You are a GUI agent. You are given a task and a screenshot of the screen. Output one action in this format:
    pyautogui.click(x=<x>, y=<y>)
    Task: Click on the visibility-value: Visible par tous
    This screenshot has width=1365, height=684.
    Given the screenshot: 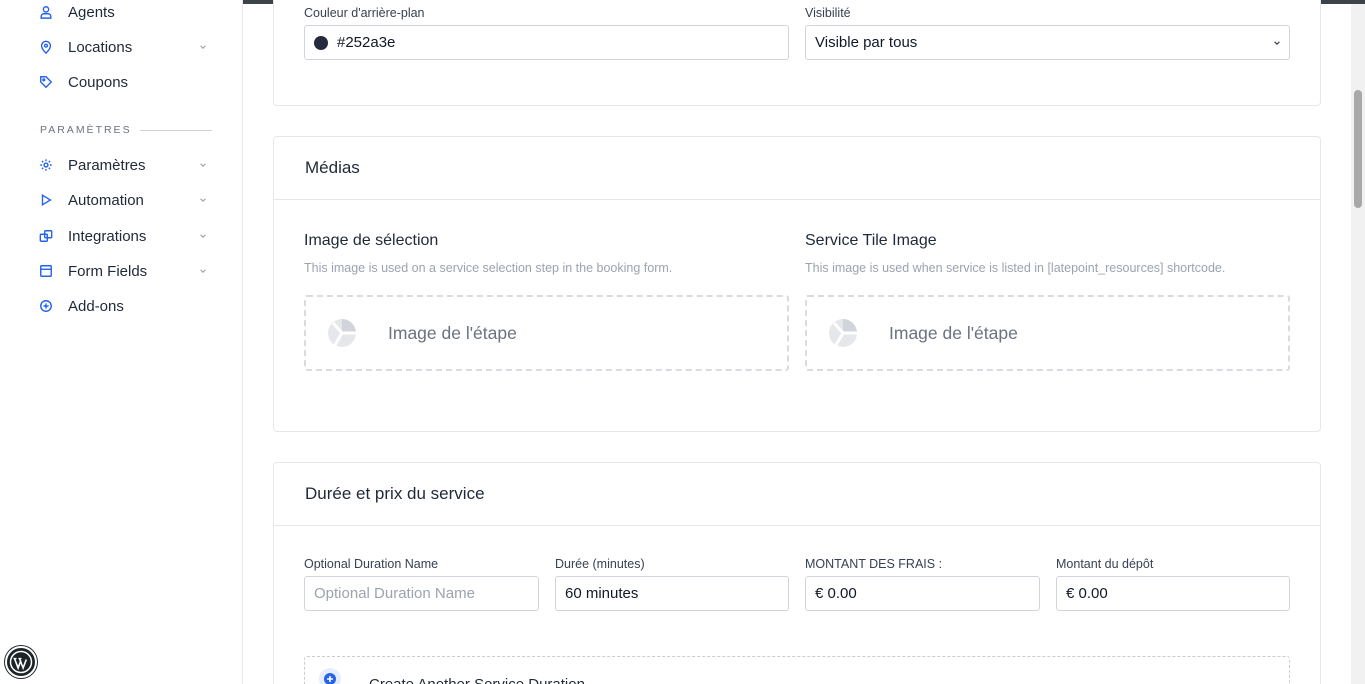 What is the action you would take?
    pyautogui.click(x=866, y=42)
    